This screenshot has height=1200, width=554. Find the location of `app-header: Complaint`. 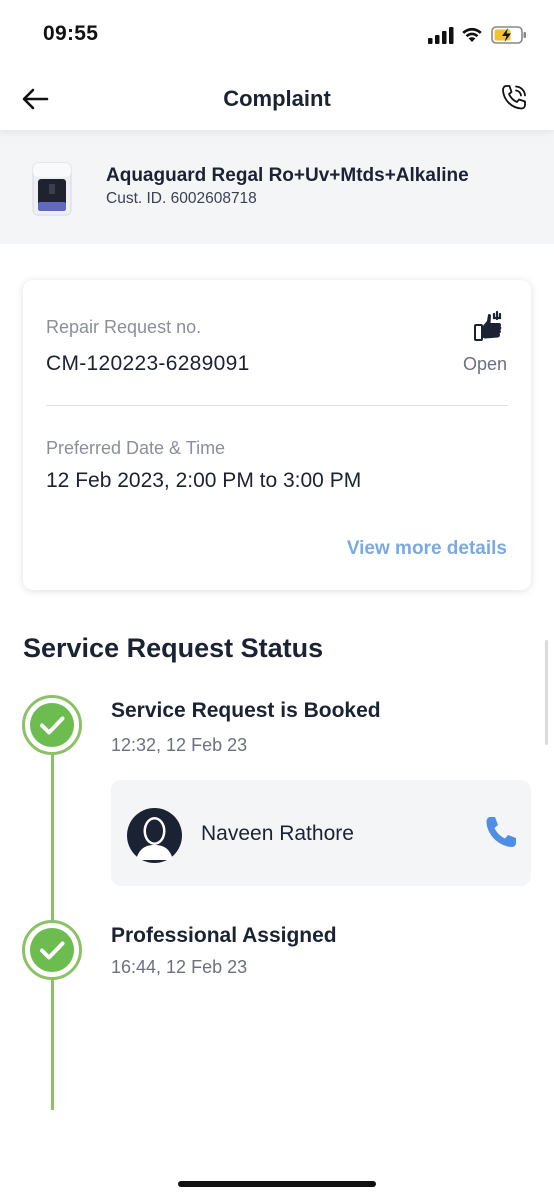

app-header: Complaint is located at coordinates (277, 100).